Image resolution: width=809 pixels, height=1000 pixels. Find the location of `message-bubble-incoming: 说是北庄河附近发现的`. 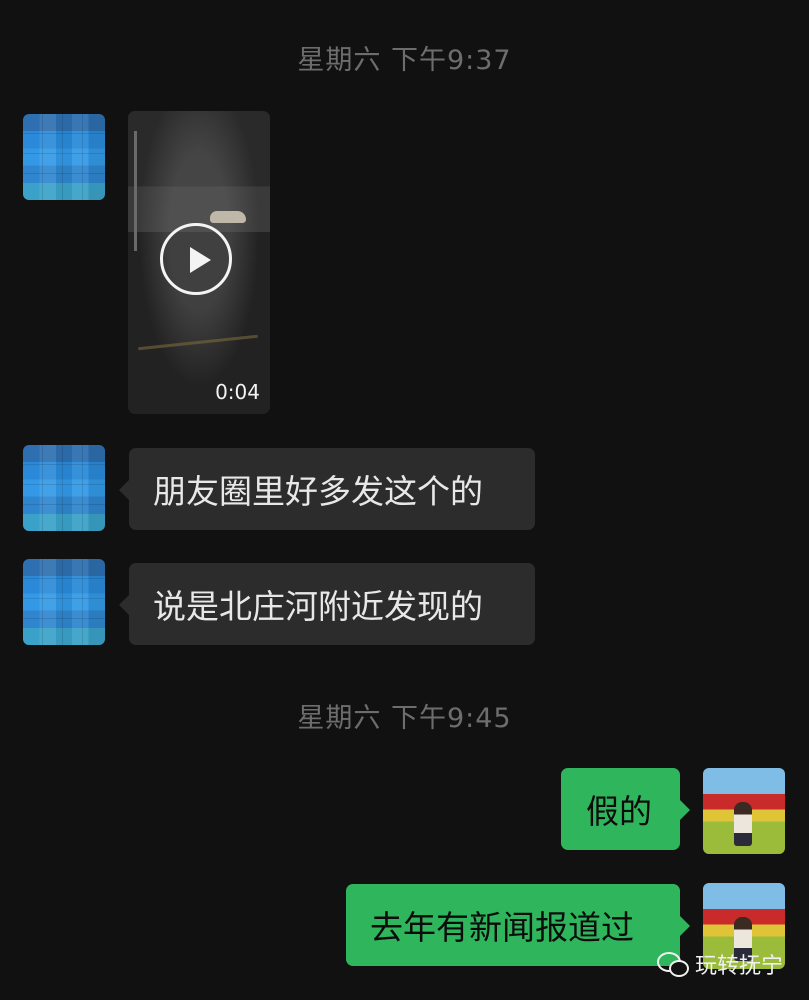

message-bubble-incoming: 说是北庄河附近发现的 is located at coordinates (327, 604).